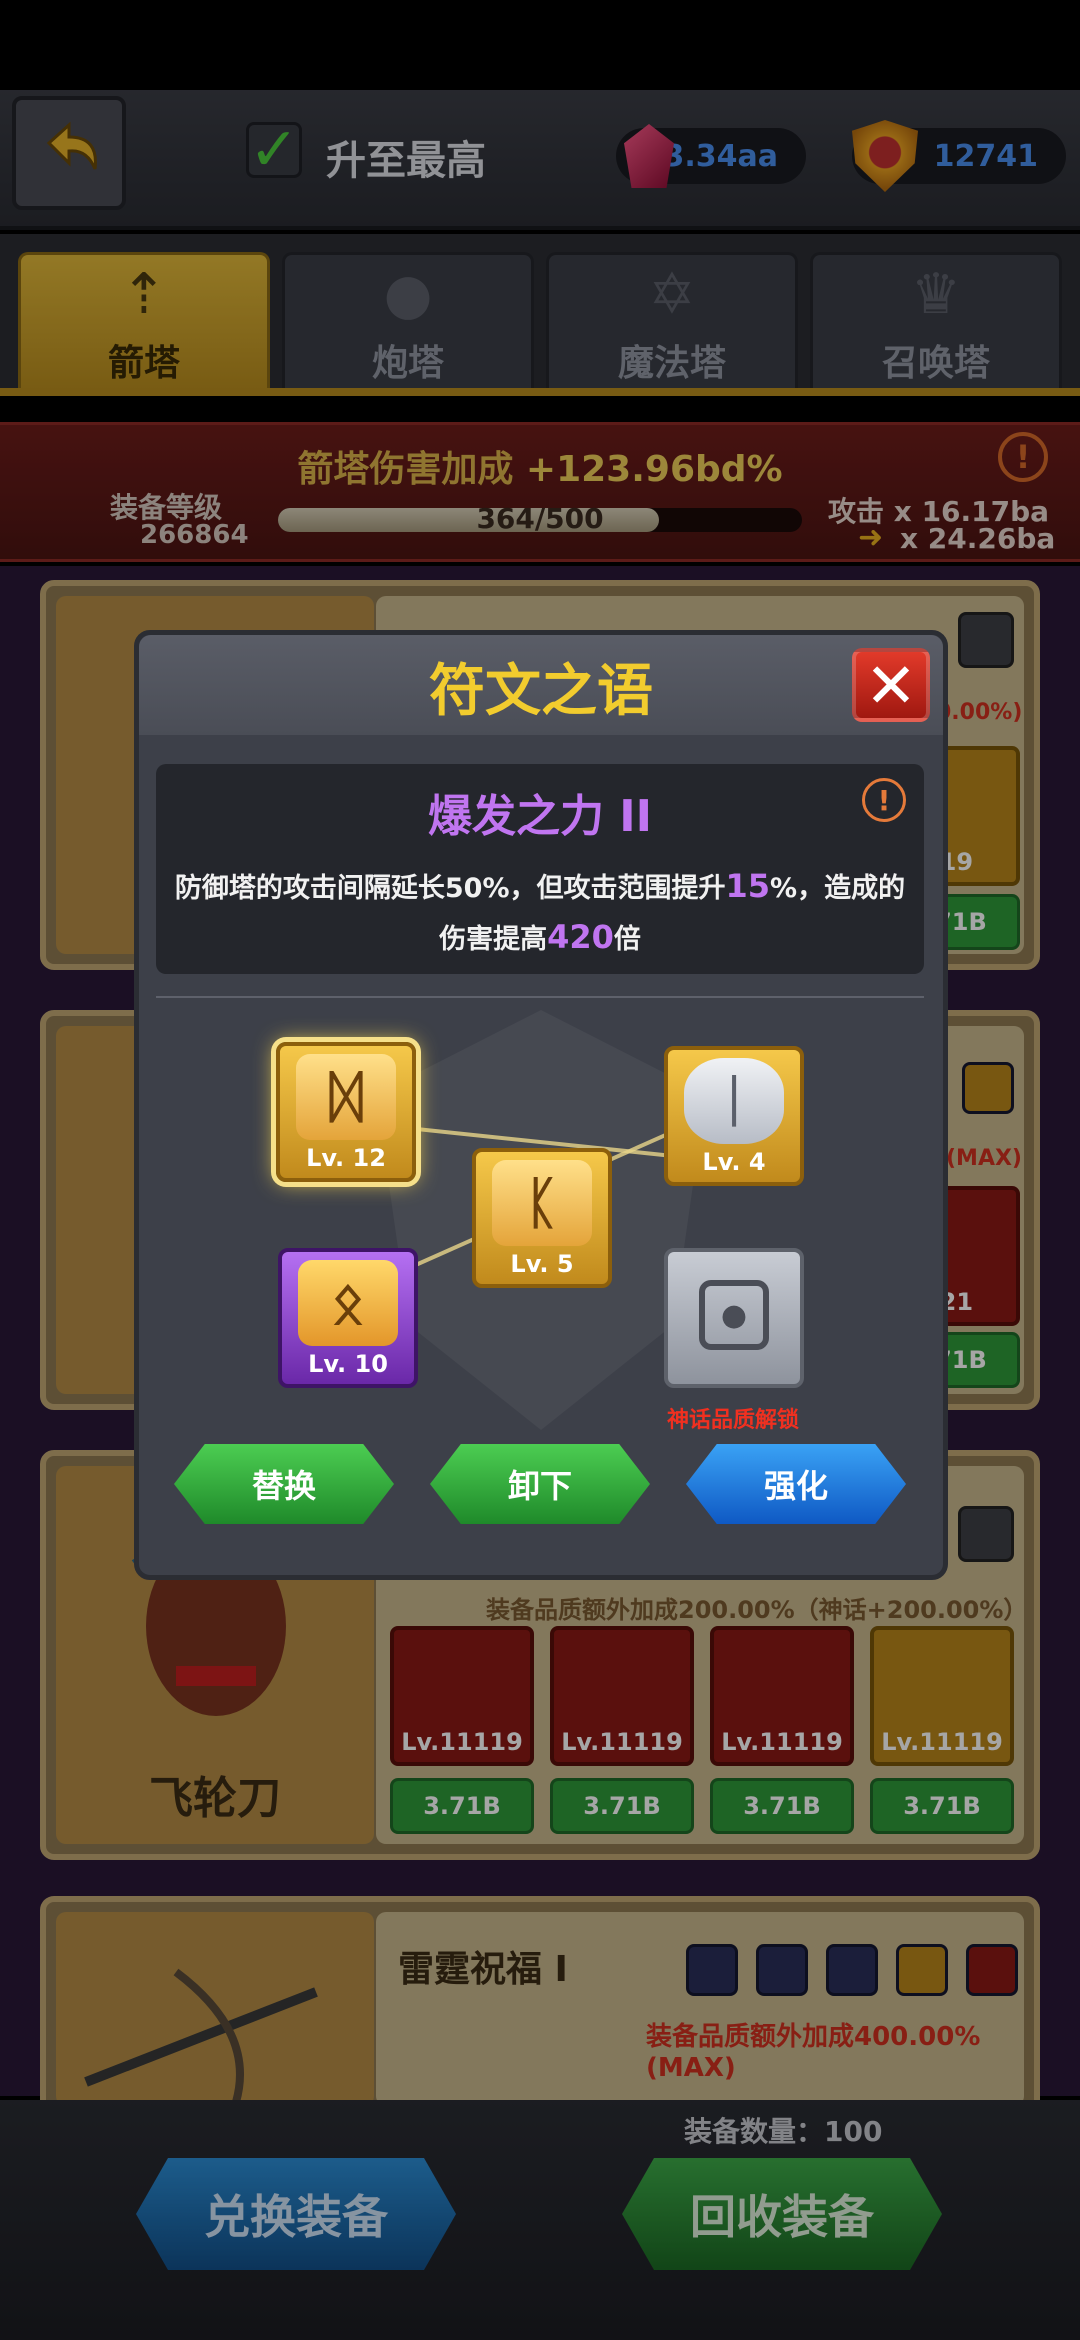  What do you see at coordinates (450, 888) in the screenshot?
I see `desc-text: 防御塔的攻击间隔延长50%，但攻击范围提升` at bounding box center [450, 888].